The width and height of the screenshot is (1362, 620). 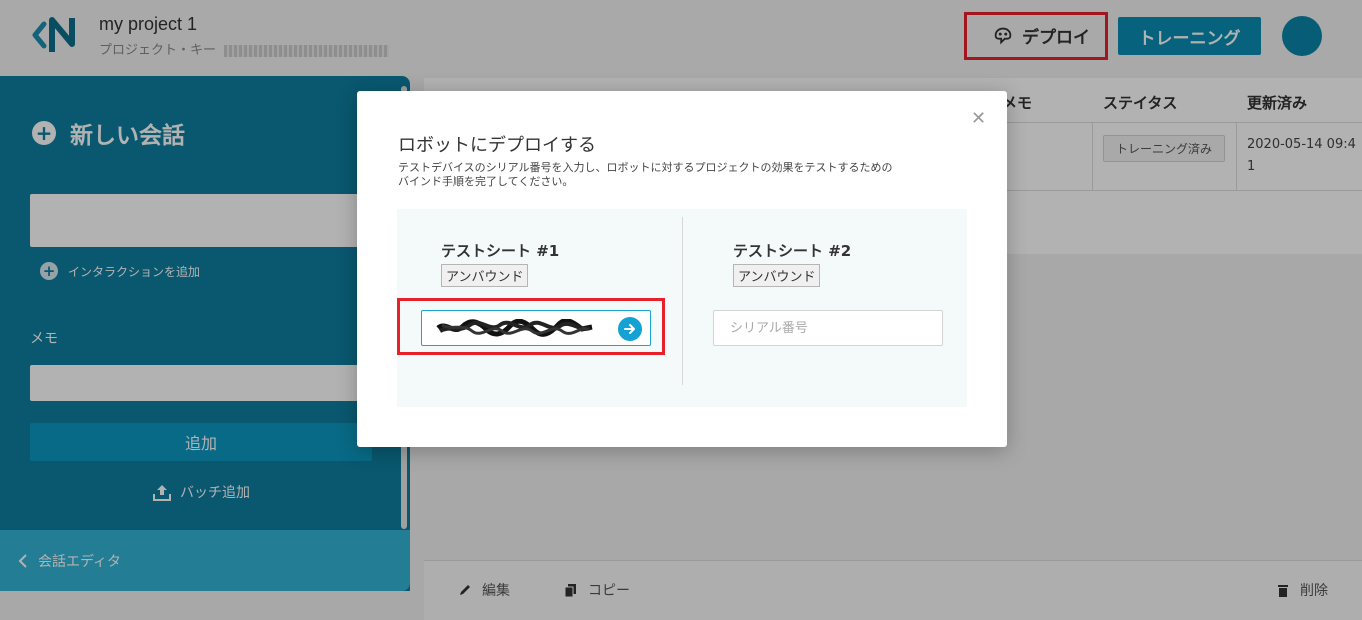 What do you see at coordinates (777, 275) in the screenshot?
I see `seat-2-status-badge: アンバウンド` at bounding box center [777, 275].